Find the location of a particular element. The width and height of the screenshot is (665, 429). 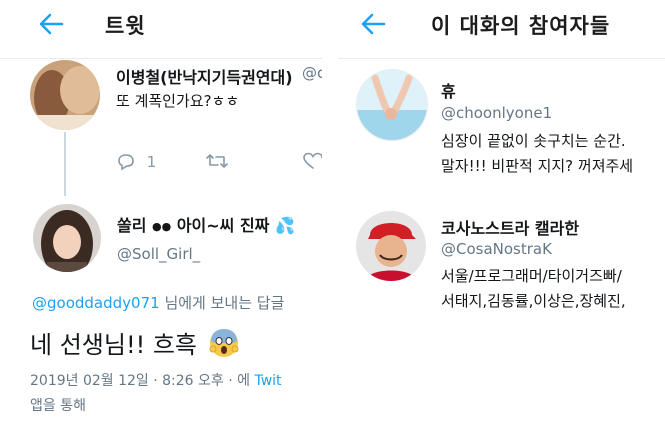

participant-bio-line: 서울/프로그래머/타이거즈빠/ is located at coordinates (531, 276).